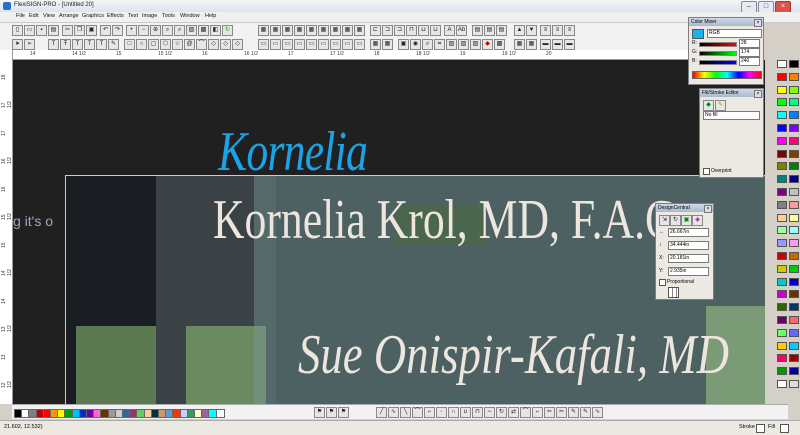 Image resolution: width=800 pixels, height=435 pixels. I want to click on bitmap-icon: ▩, so click(203, 30).